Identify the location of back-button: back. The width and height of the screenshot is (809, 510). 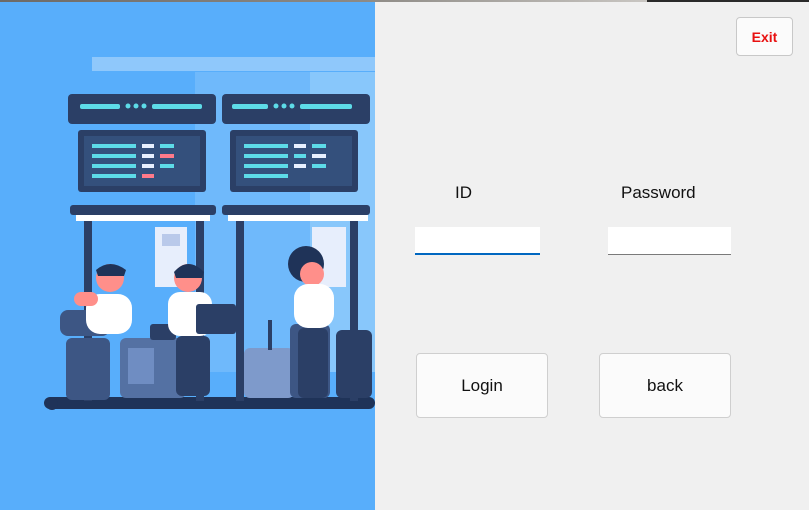
(665, 385).